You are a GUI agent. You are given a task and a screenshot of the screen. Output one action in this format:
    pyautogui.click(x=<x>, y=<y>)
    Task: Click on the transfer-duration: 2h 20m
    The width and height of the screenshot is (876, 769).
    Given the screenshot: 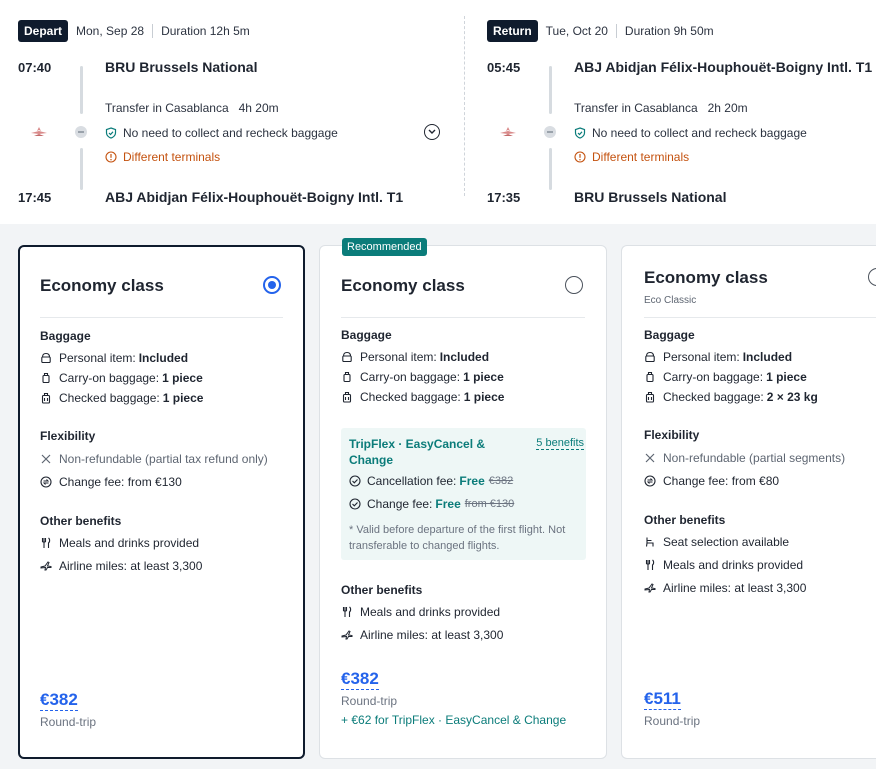 What is the action you would take?
    pyautogui.click(x=727, y=108)
    